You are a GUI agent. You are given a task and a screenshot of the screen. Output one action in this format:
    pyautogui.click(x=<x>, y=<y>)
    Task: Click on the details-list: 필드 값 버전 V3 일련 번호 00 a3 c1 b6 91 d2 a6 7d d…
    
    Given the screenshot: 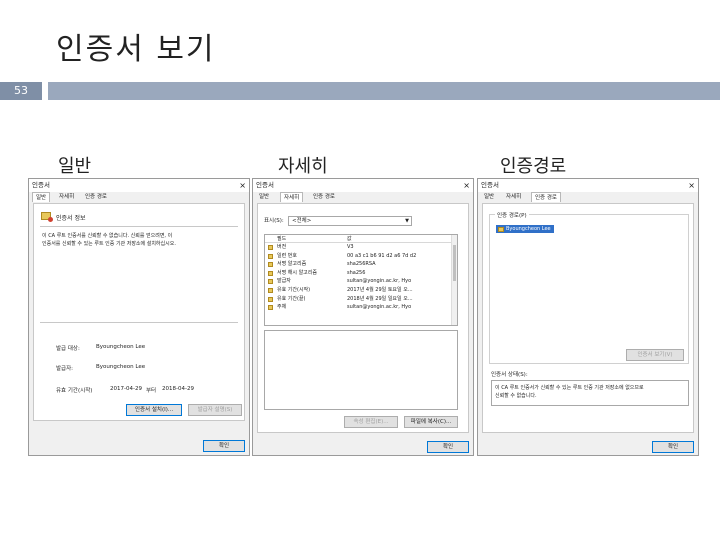 What is the action you would take?
    pyautogui.click(x=361, y=280)
    